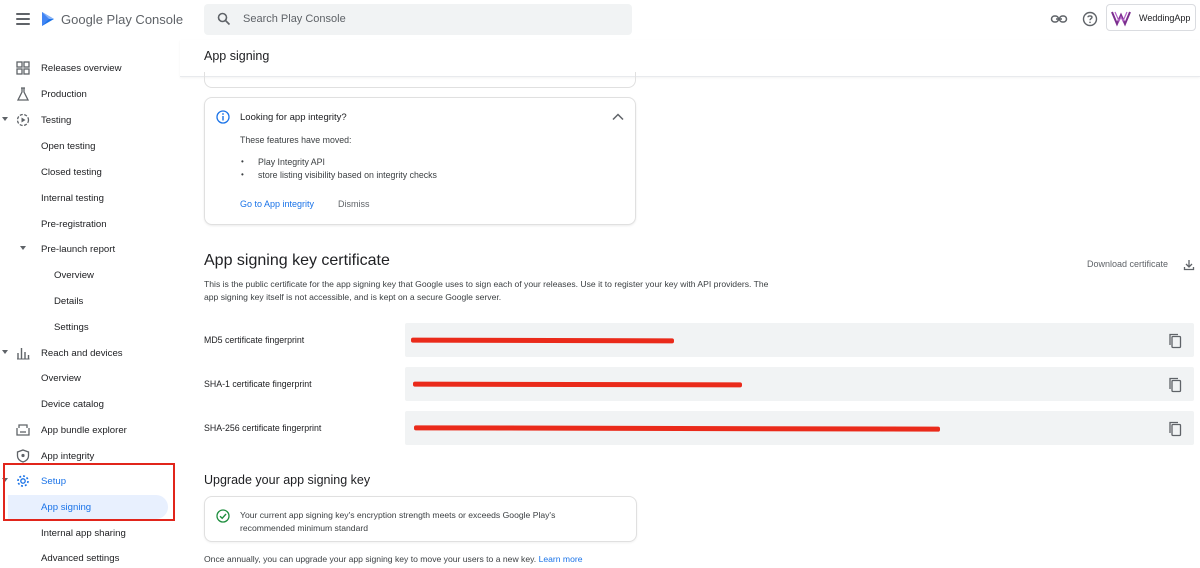  What do you see at coordinates (287, 480) in the screenshot?
I see `upgrade-section-title: Upgrade your app signing key` at bounding box center [287, 480].